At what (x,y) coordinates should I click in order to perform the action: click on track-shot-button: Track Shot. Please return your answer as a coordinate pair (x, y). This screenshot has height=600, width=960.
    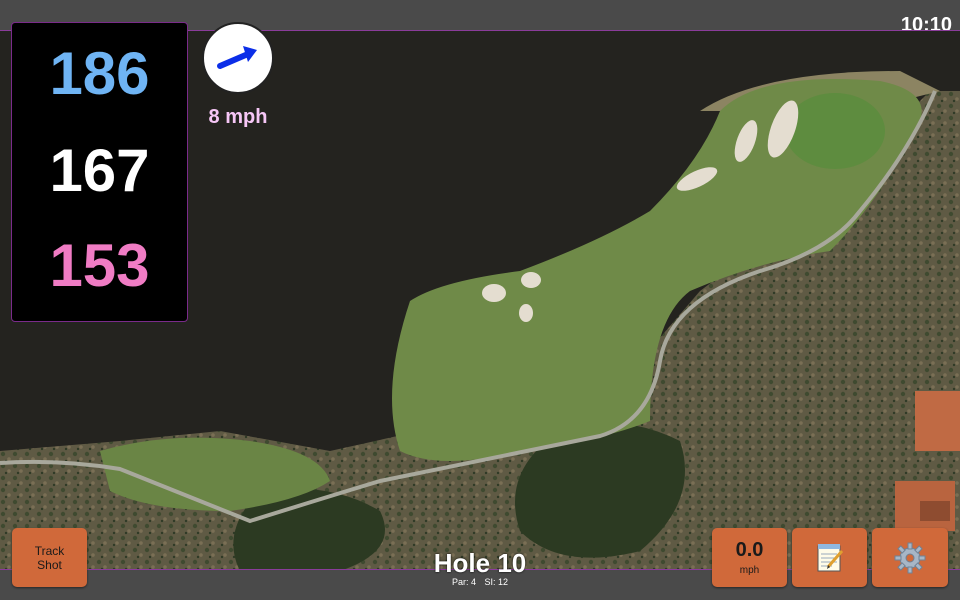
    Looking at the image, I should click on (49, 557).